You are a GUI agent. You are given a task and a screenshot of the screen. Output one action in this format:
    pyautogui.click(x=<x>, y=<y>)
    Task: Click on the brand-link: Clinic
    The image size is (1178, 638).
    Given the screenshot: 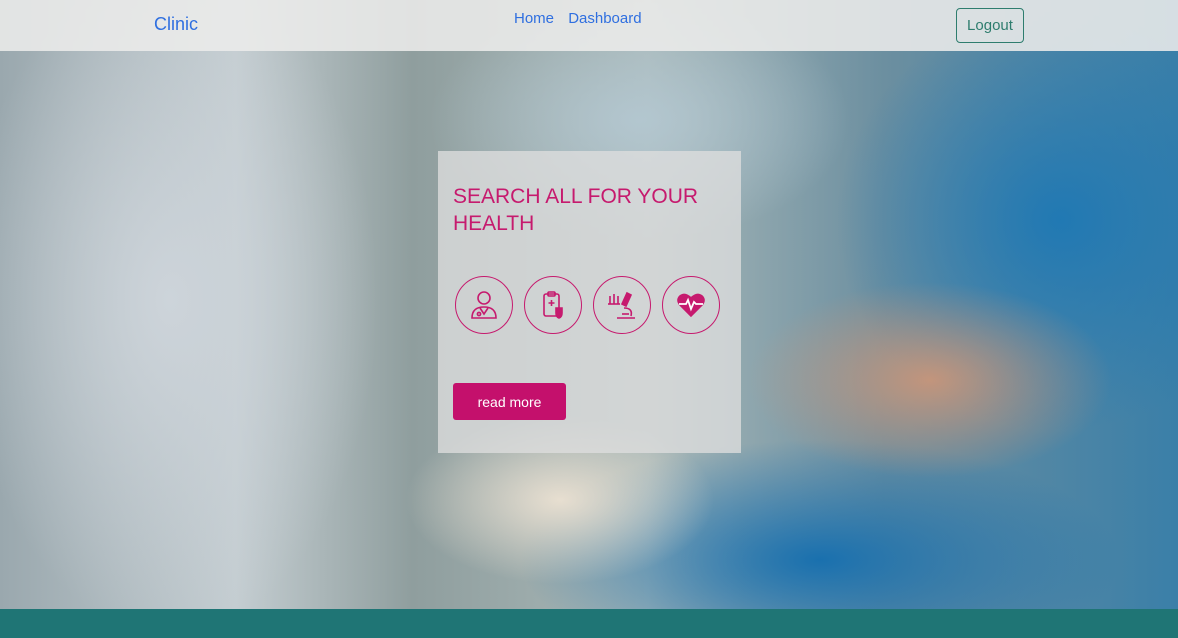 What is the action you would take?
    pyautogui.click(x=176, y=24)
    